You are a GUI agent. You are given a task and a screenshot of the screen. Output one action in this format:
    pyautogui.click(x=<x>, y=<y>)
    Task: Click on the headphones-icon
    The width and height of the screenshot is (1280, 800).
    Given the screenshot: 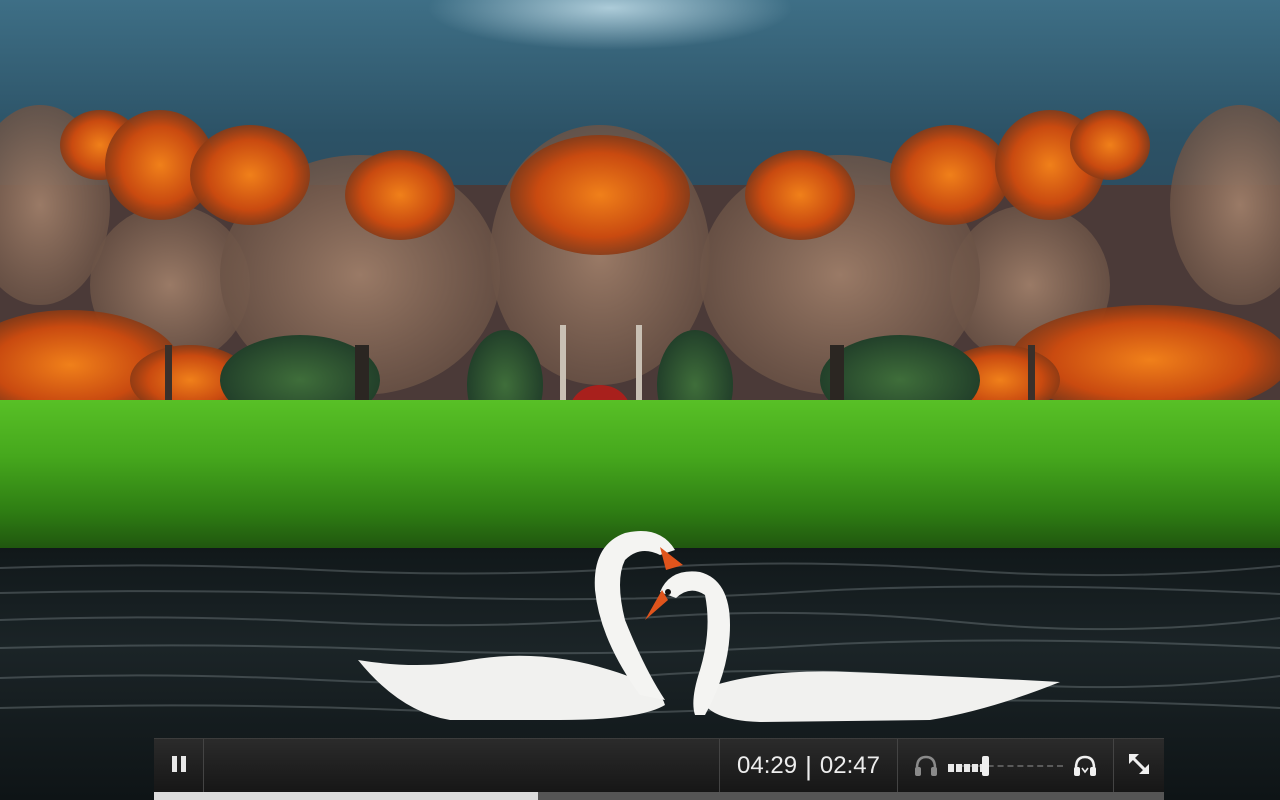 What is the action you would take?
    pyautogui.click(x=1085, y=766)
    